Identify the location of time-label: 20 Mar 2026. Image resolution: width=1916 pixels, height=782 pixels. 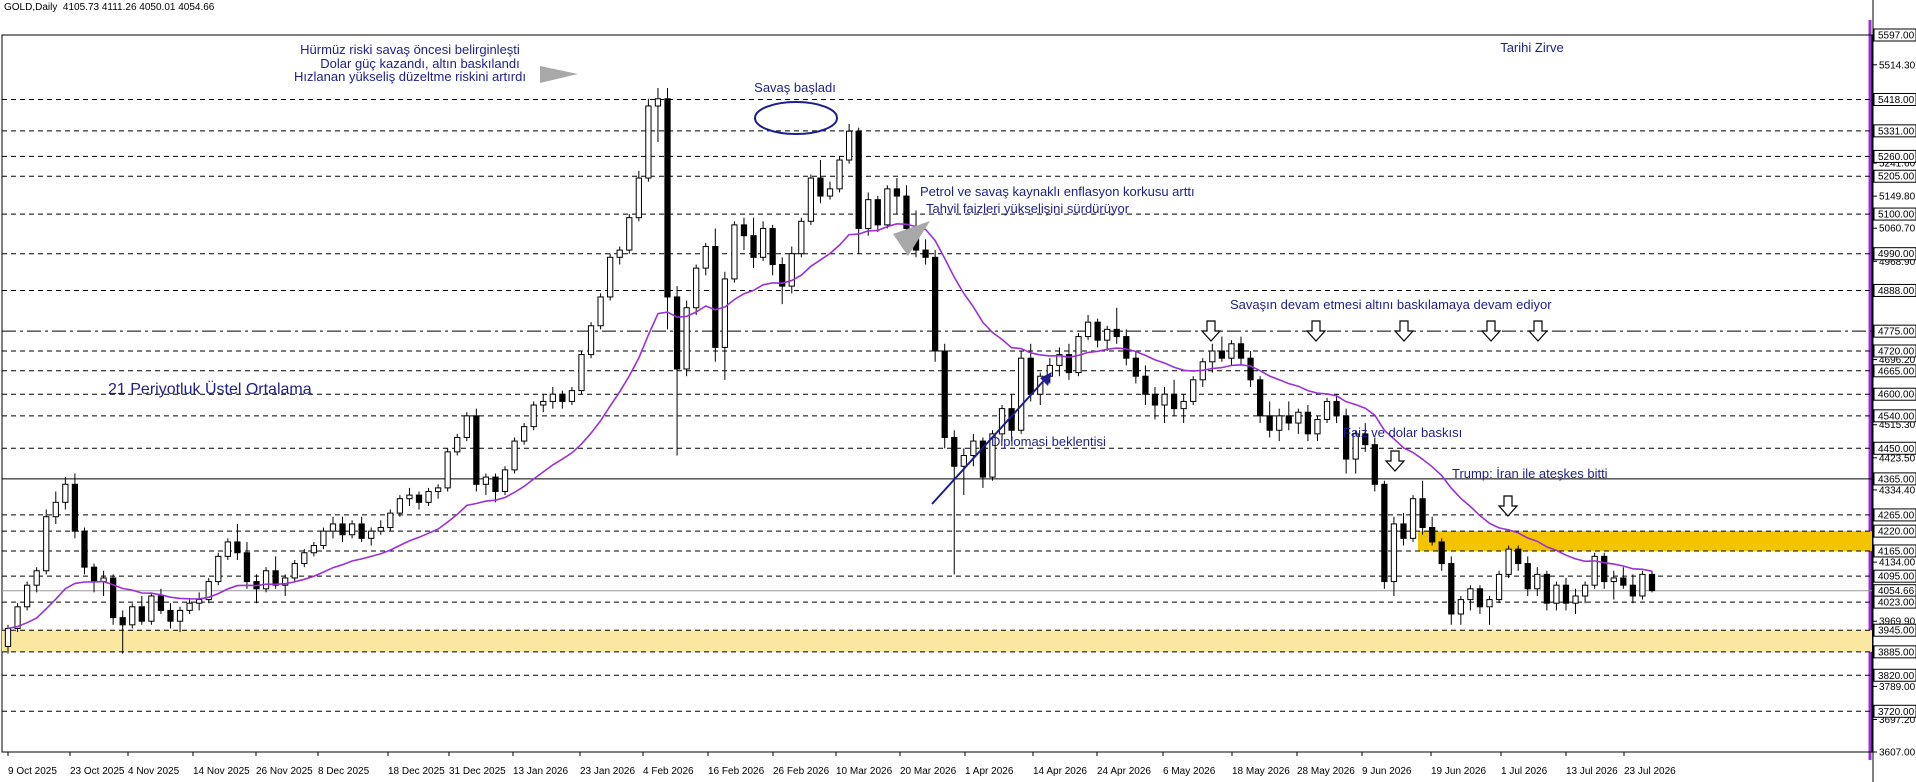
(928, 771).